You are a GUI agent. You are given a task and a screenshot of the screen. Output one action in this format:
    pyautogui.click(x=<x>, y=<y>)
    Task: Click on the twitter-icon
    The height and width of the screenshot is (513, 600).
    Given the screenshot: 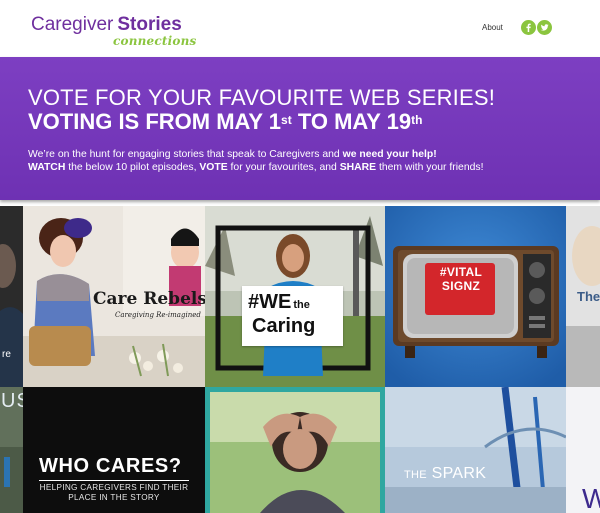 What is the action you would take?
    pyautogui.click(x=544, y=27)
    